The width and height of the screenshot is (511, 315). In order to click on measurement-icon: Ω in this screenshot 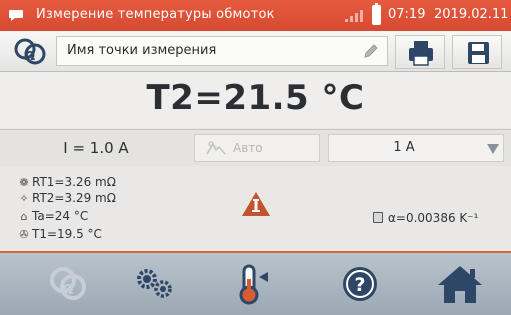, I will do `click(68, 284)`.